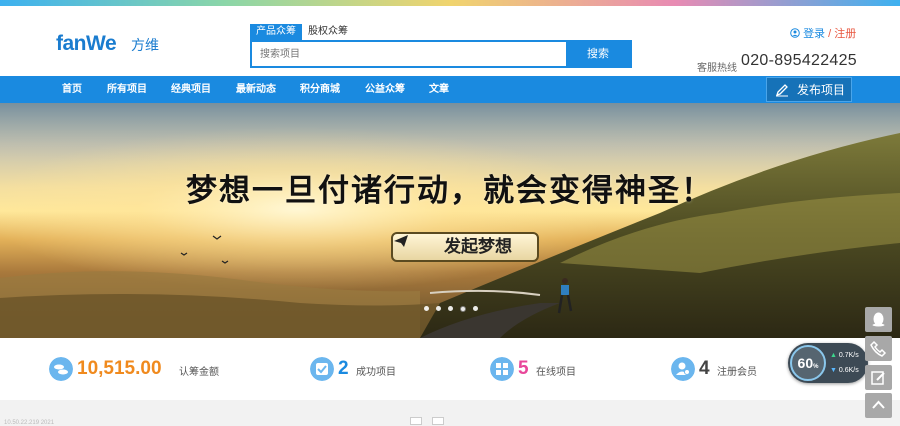 Image resolution: width=900 pixels, height=426 pixels. I want to click on hotline-label: 客服热线, so click(717, 68).